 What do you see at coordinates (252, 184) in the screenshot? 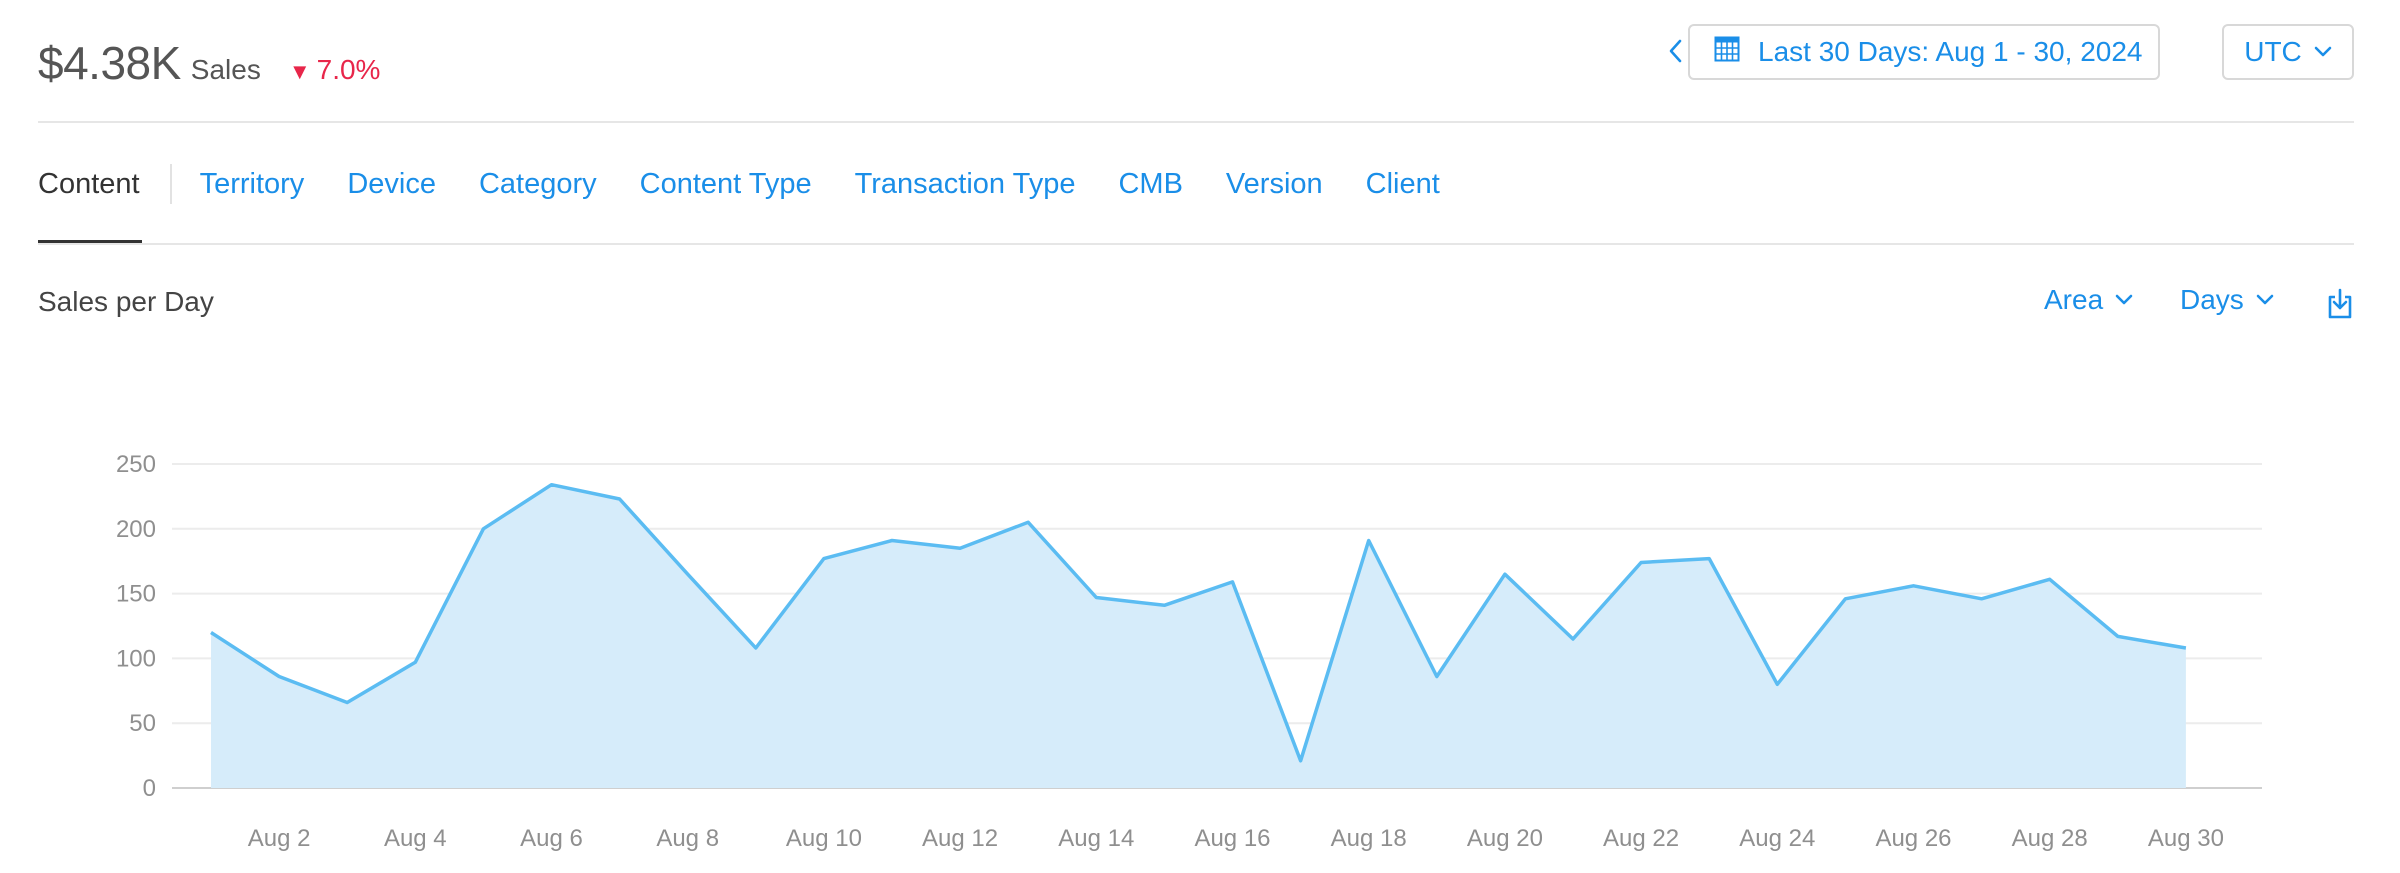
I see `tab-territory: Territory` at bounding box center [252, 184].